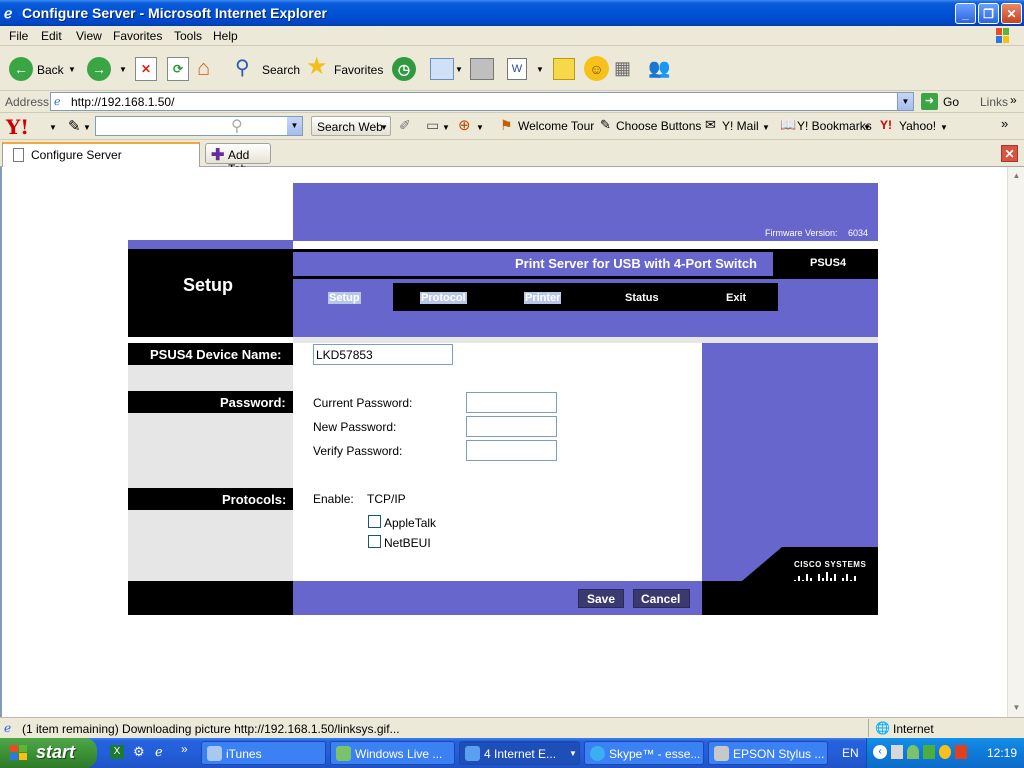 Image resolution: width=1024 pixels, height=768 pixels. I want to click on menu-help: Help, so click(225, 36).